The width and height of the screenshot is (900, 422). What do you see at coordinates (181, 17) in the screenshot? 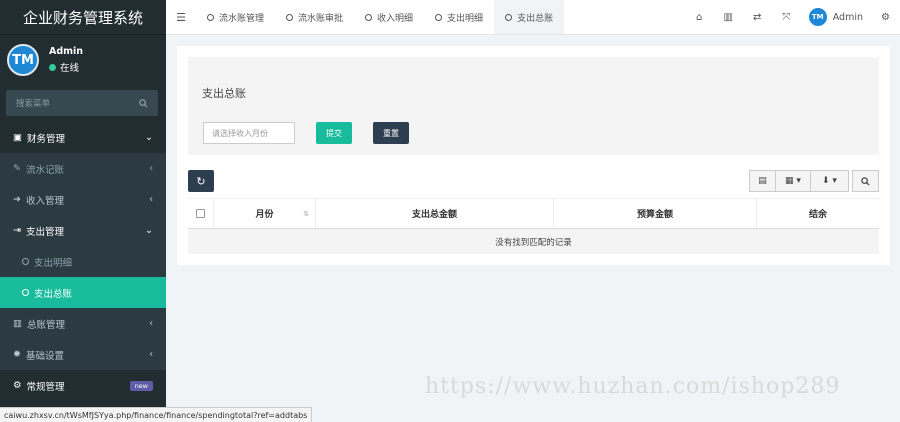
I see `menu-toggle-icon: ☰` at bounding box center [181, 17].